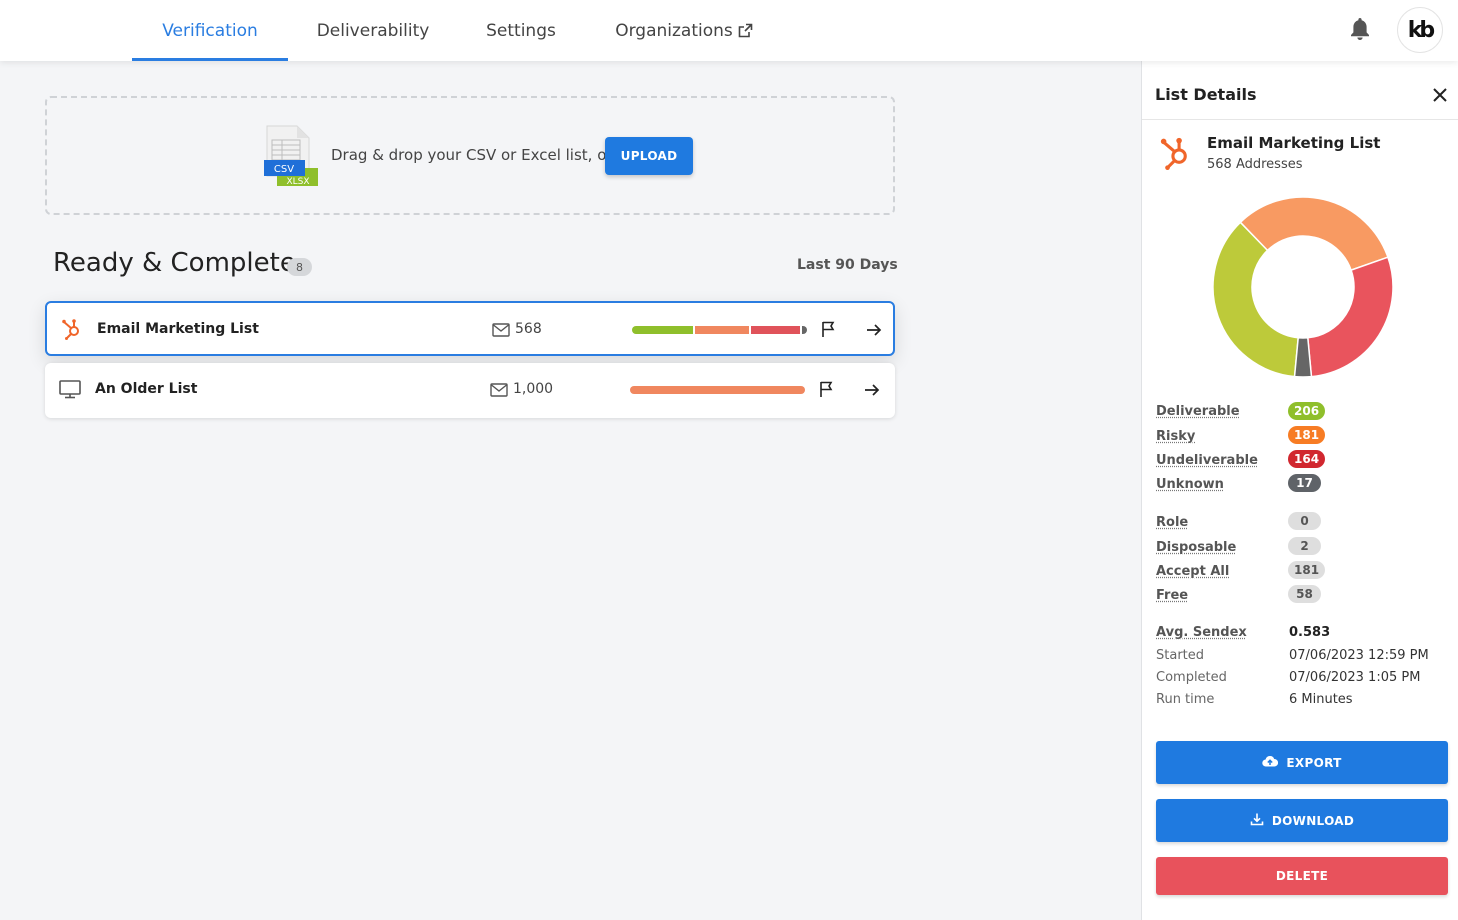 This screenshot has width=1458, height=920. I want to click on list-address-count: 1,000, so click(533, 389).